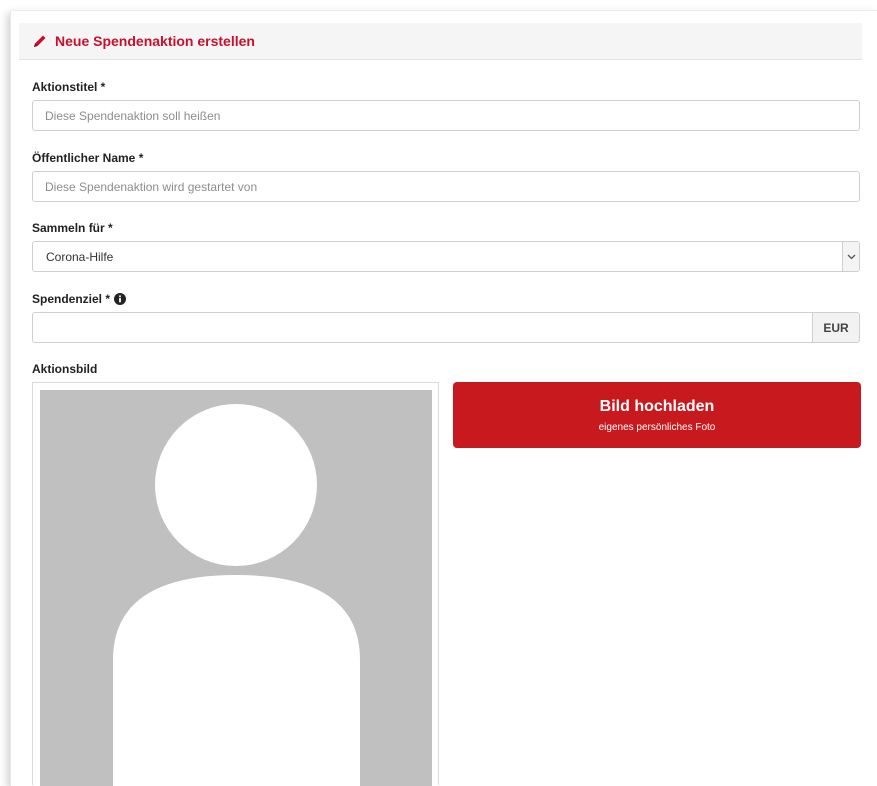 This screenshot has width=877, height=786. I want to click on title-label: Aktionstitel *, so click(69, 87).